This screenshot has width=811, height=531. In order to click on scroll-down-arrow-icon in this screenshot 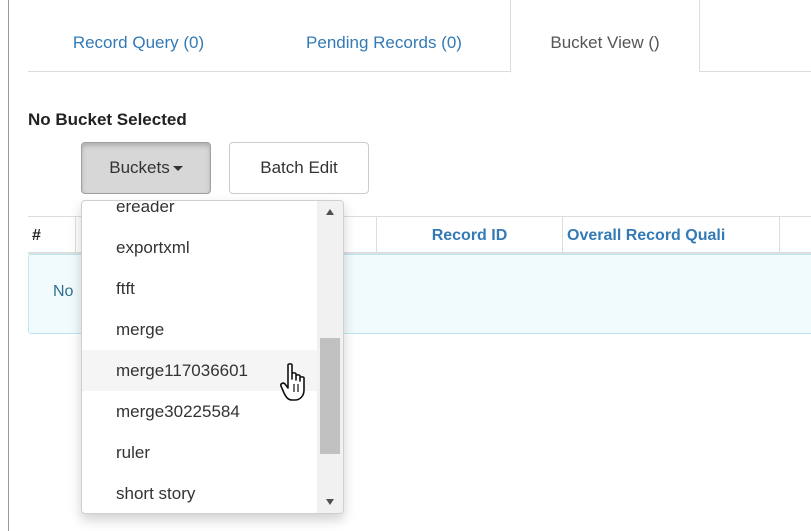, I will do `click(330, 502)`.